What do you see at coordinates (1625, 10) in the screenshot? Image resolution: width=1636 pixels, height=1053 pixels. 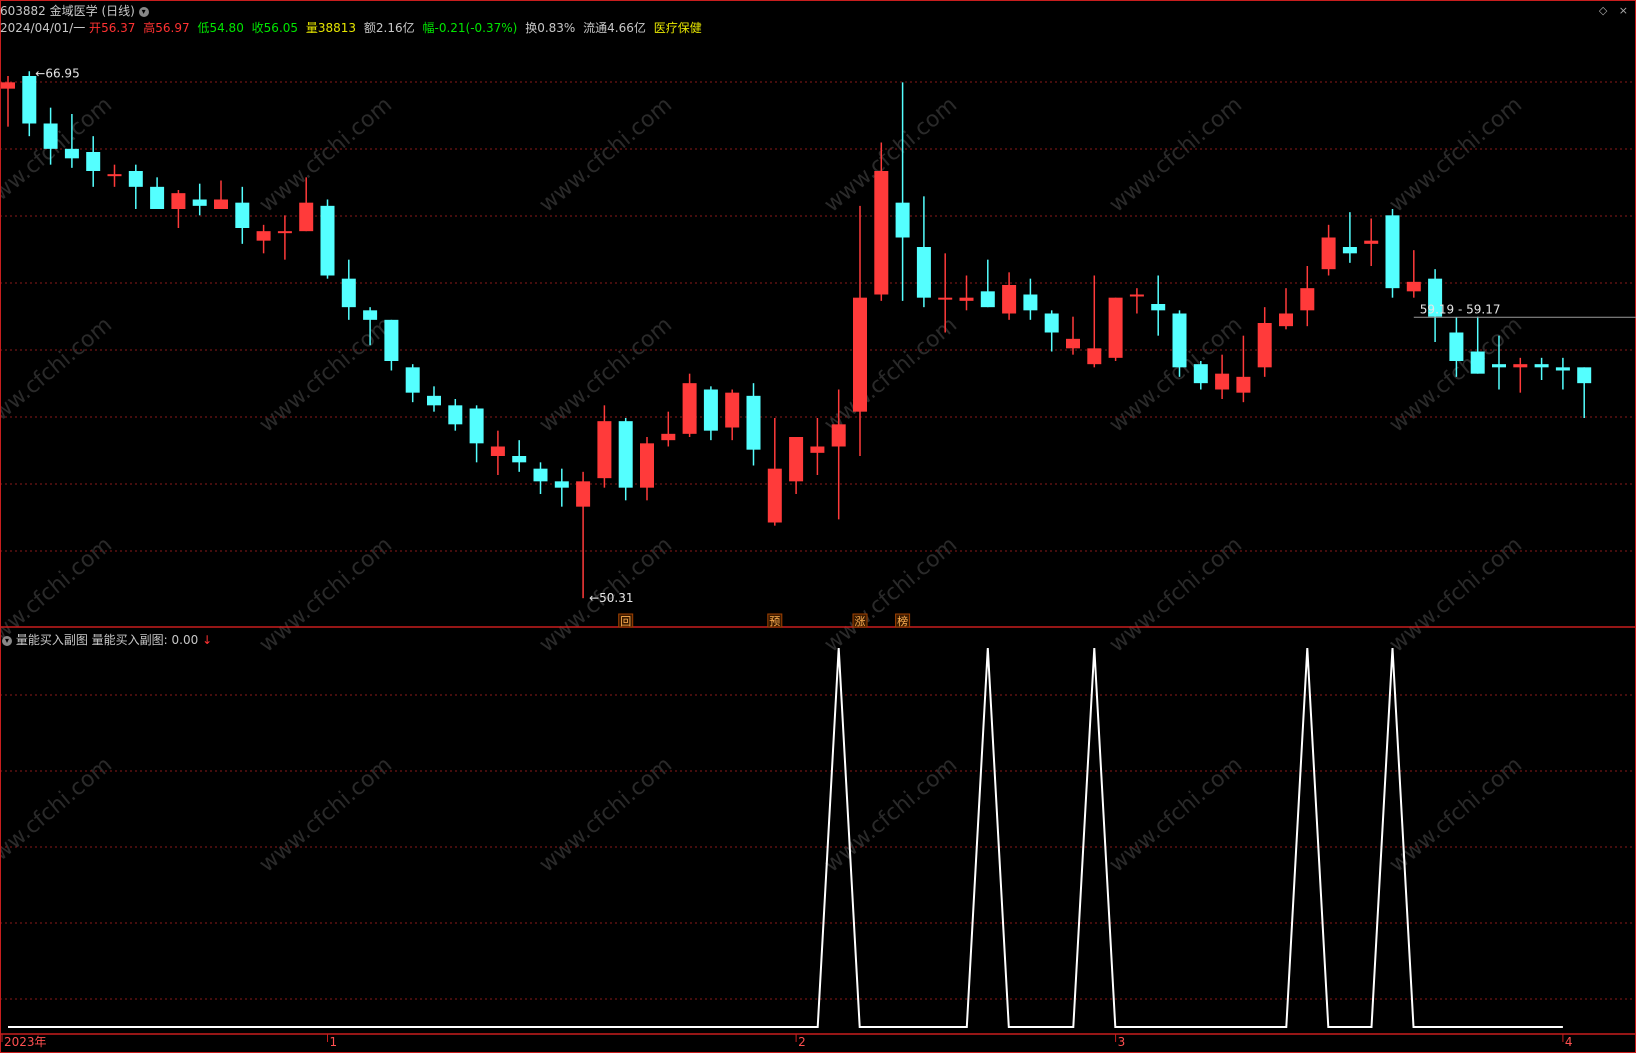 I see `close-icon: ×` at bounding box center [1625, 10].